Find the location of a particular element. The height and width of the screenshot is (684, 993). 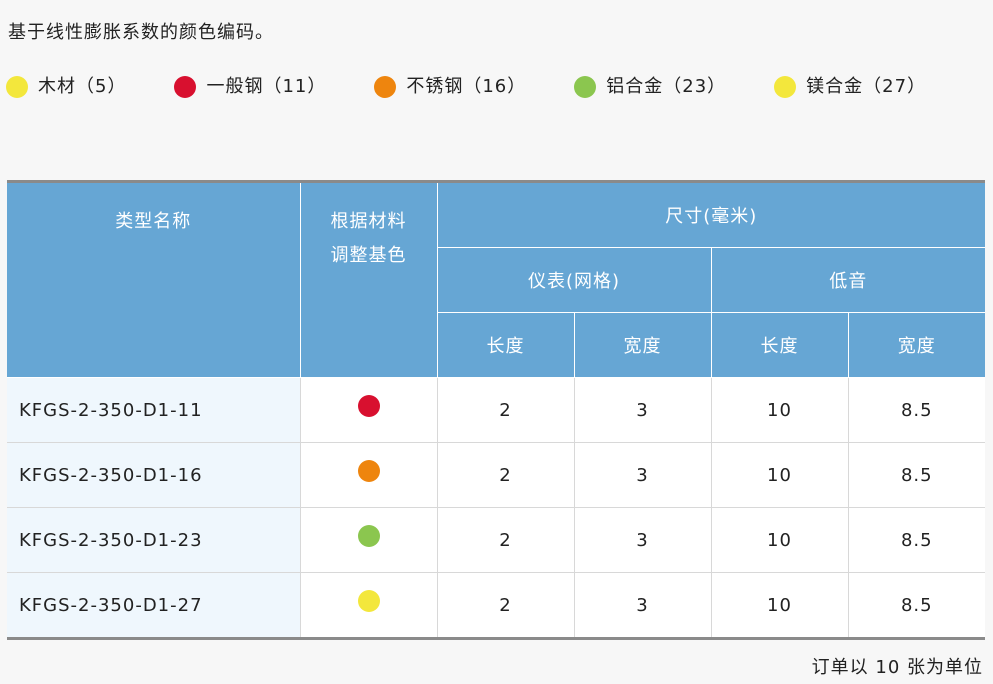

header-bass-length: 长度 is located at coordinates (779, 345).